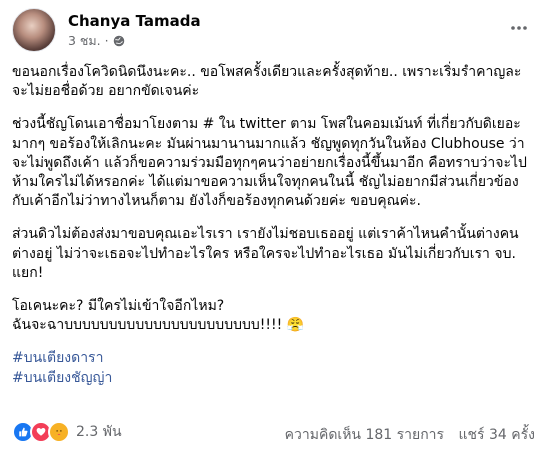 Image resolution: width=547 pixels, height=455 pixels. I want to click on engagement-counts: ความคิดเห็น 181 รายการ แชร์ 34 ครั้ง, so click(410, 435).